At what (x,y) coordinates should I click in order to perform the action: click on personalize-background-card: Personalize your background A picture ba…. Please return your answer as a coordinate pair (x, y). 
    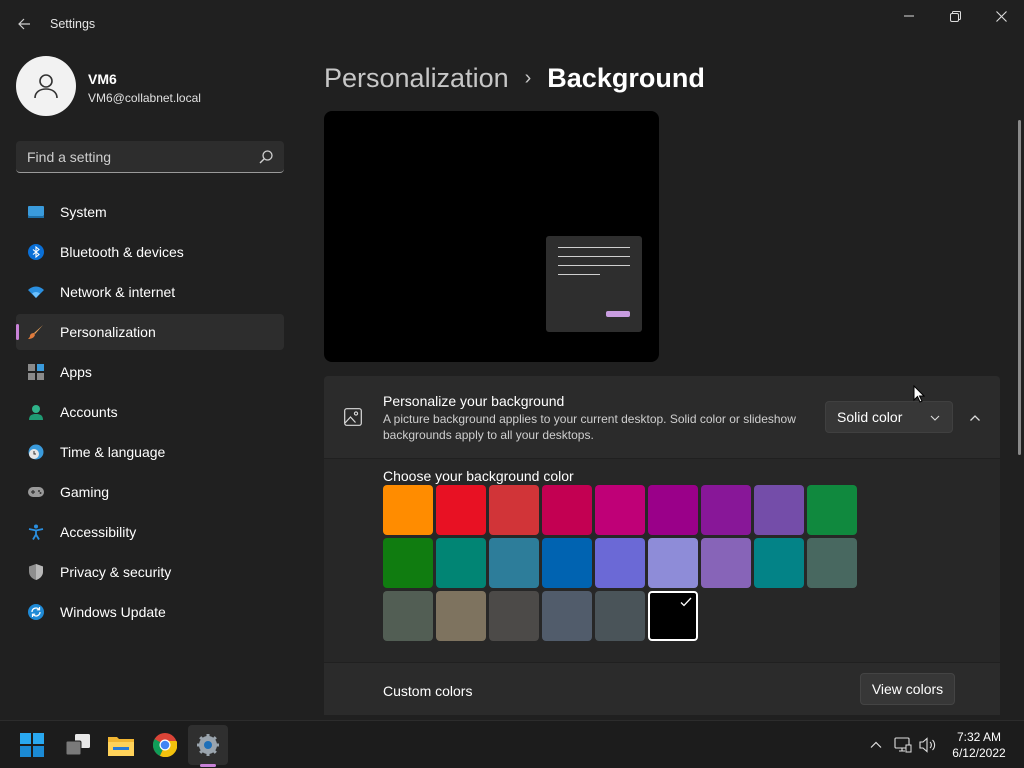
    Looking at the image, I should click on (662, 417).